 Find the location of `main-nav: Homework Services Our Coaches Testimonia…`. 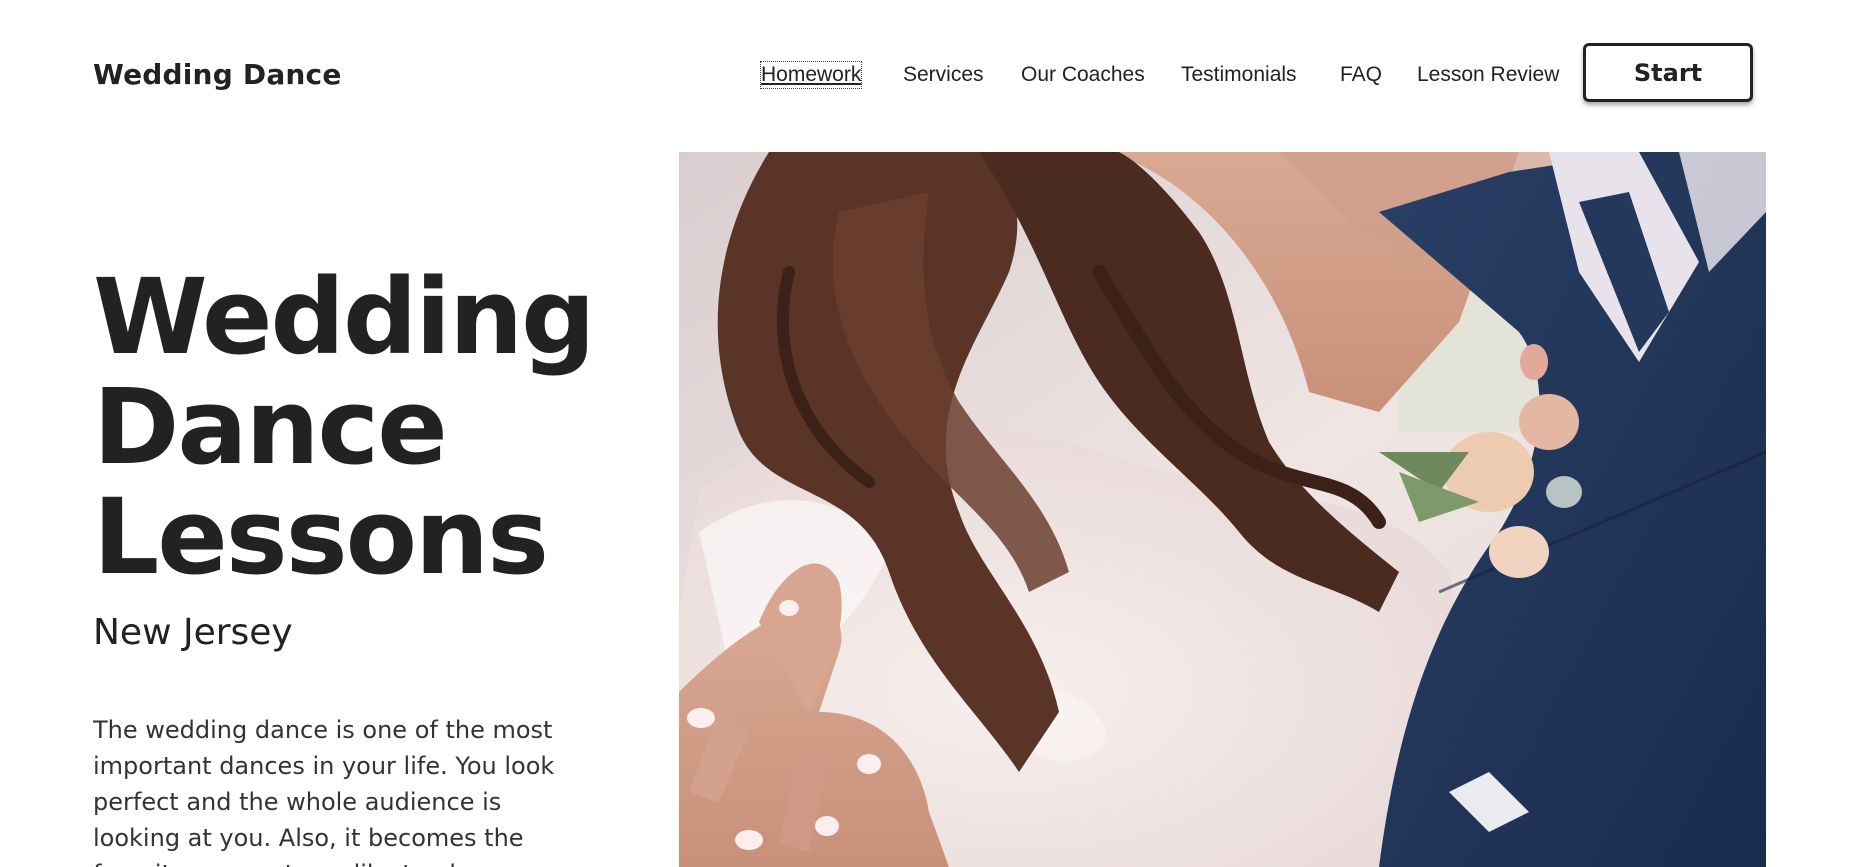

main-nav: Homework Services Our Coaches Testimonia… is located at coordinates (930, 76).